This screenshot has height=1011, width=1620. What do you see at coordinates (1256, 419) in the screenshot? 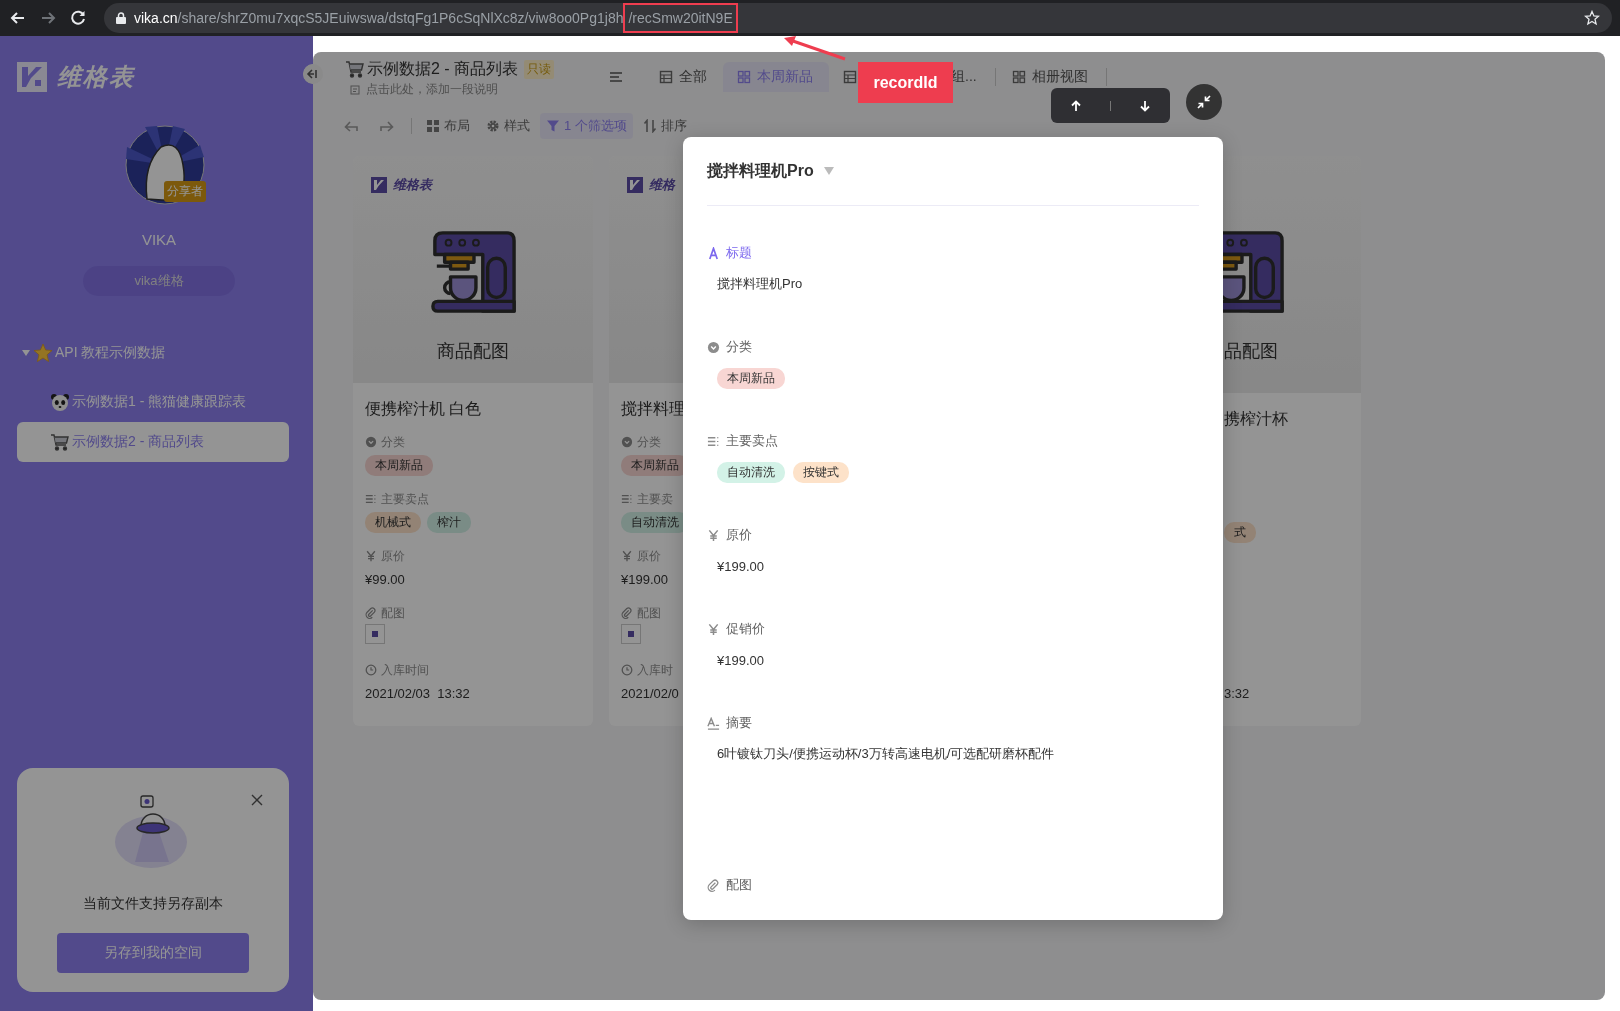
I see `card-title: 携榨汁杯` at bounding box center [1256, 419].